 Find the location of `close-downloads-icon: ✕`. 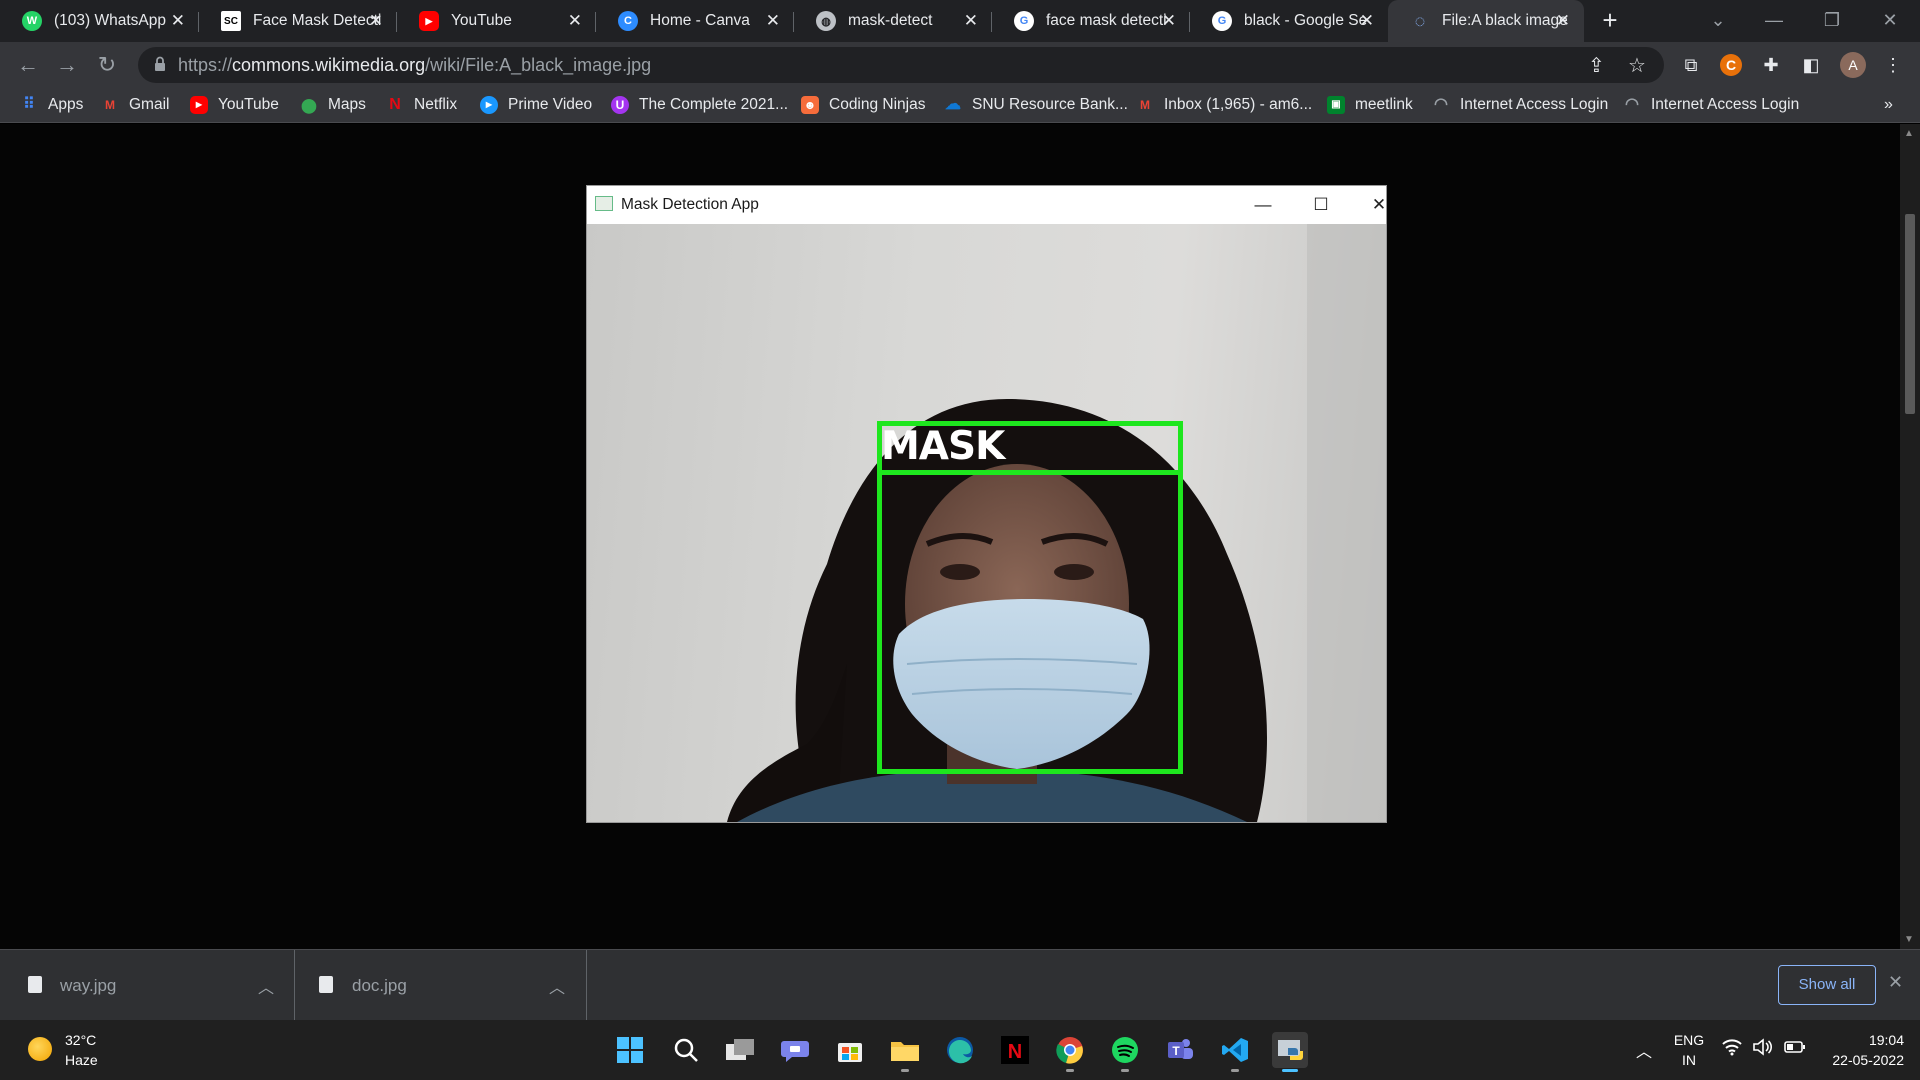

close-downloads-icon: ✕ is located at coordinates (1895, 982).